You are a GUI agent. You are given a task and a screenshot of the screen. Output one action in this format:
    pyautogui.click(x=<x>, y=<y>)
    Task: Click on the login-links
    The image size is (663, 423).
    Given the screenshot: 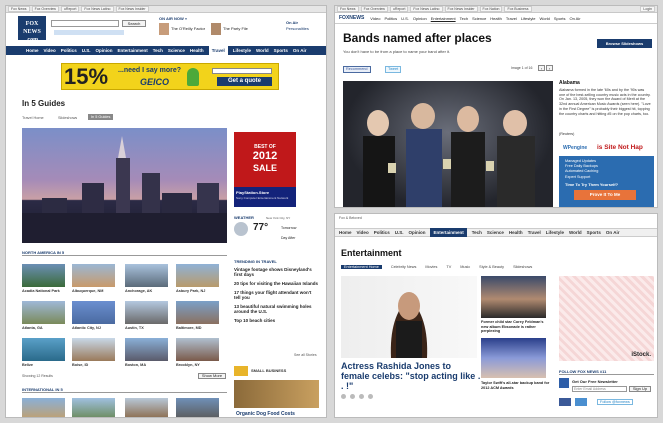 What is the action you would take?
    pyautogui.click(x=89, y=32)
    